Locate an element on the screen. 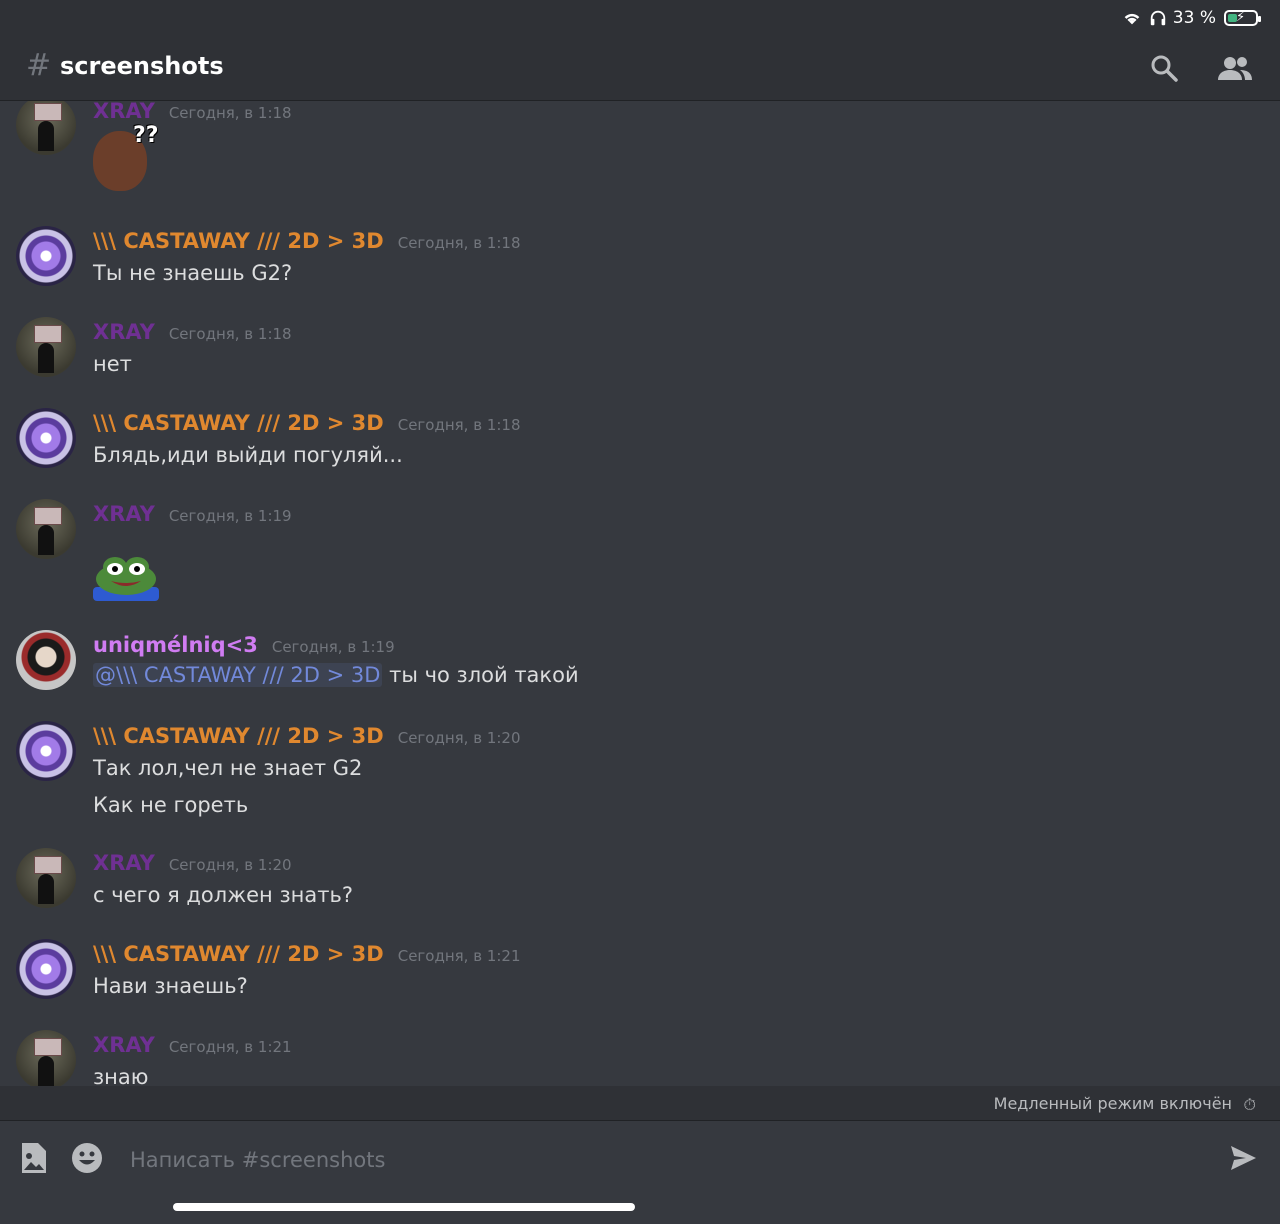 This screenshot has height=1224, width=1280. search-icon is located at coordinates (1164, 68).